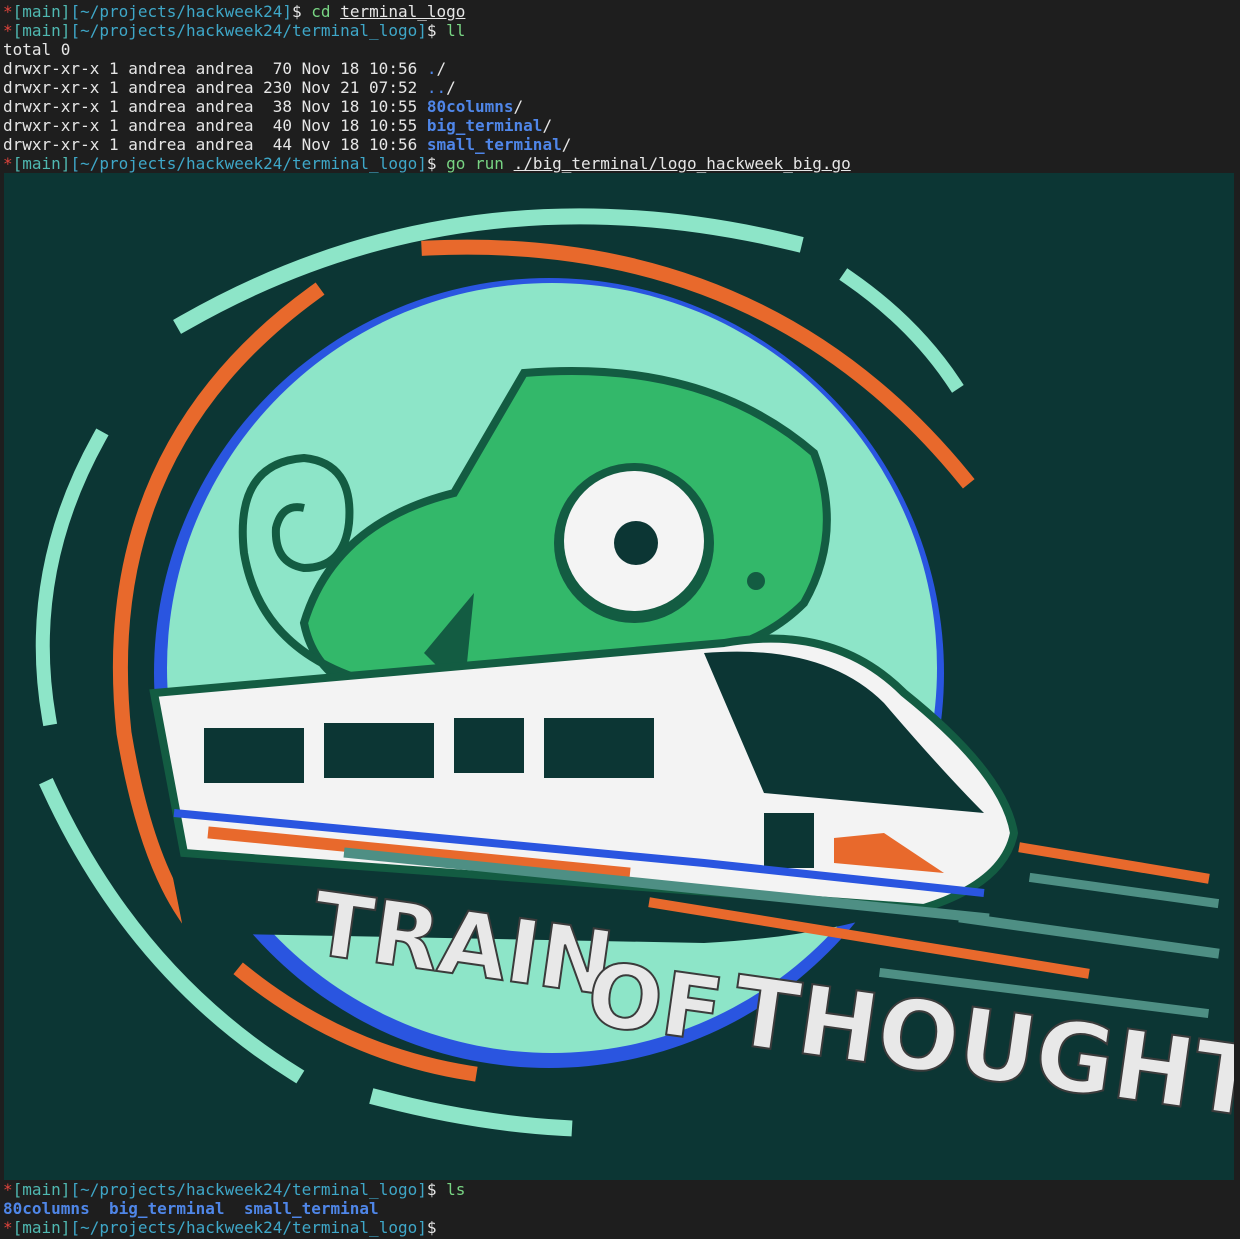 The height and width of the screenshot is (1239, 1240). What do you see at coordinates (72, 577) in the screenshot?
I see `mint-arc-left` at bounding box center [72, 577].